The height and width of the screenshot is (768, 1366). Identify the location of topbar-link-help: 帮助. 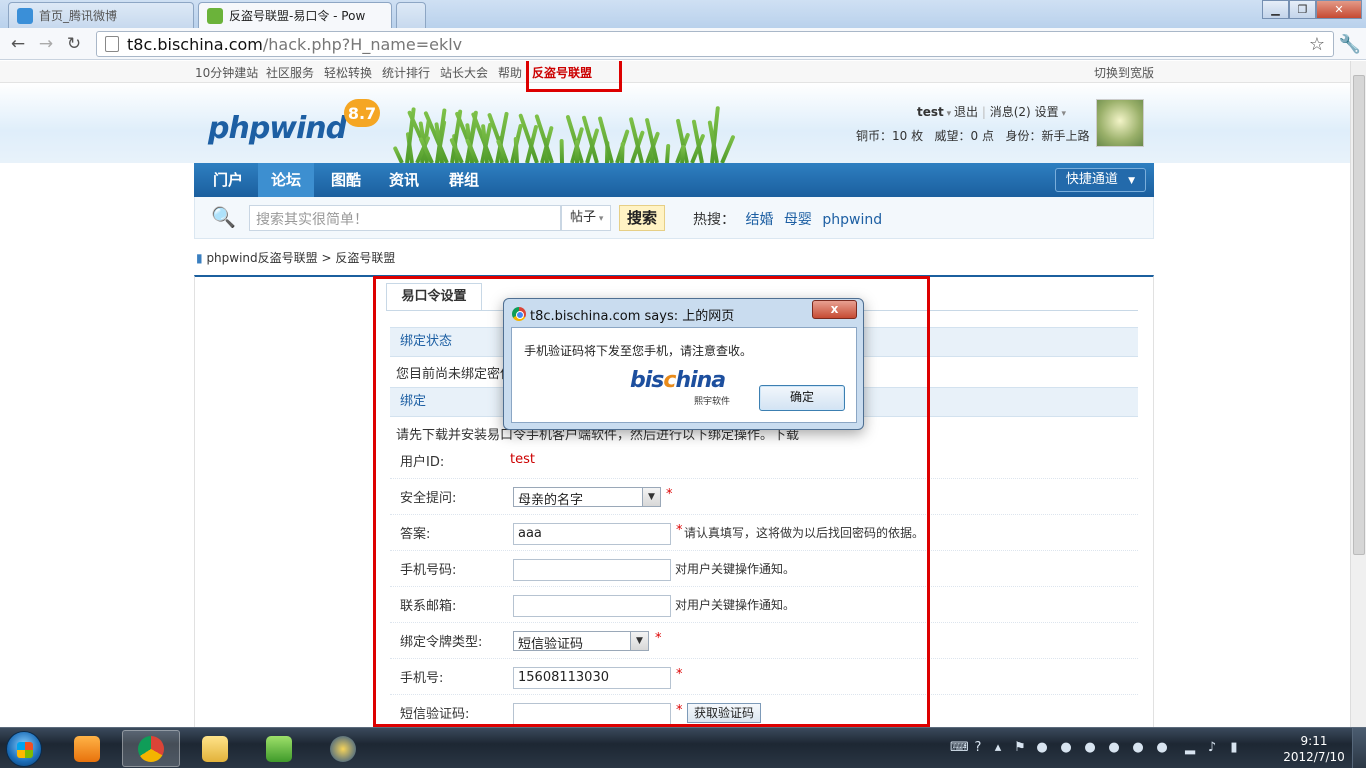
(510, 72).